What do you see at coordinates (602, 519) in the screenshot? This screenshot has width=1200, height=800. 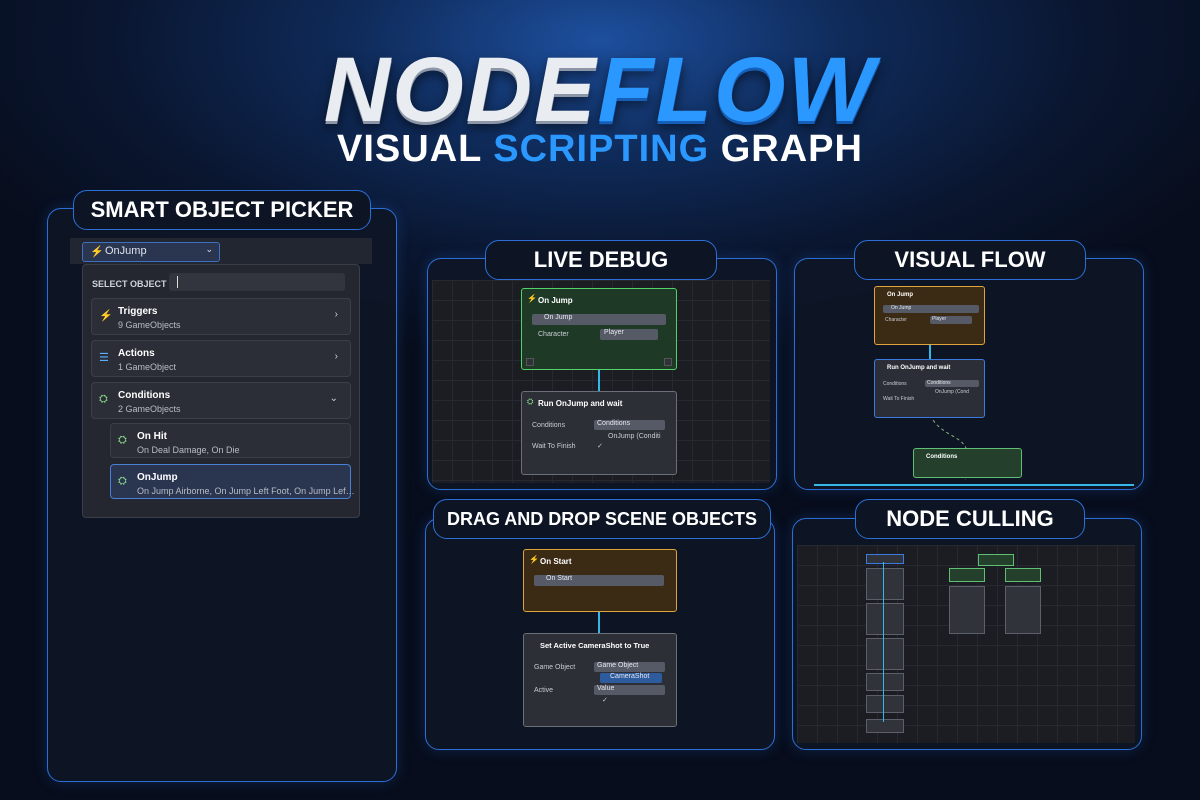 I see `drag-drop-title: DRAG AND DROP SCENE OBJECTS` at bounding box center [602, 519].